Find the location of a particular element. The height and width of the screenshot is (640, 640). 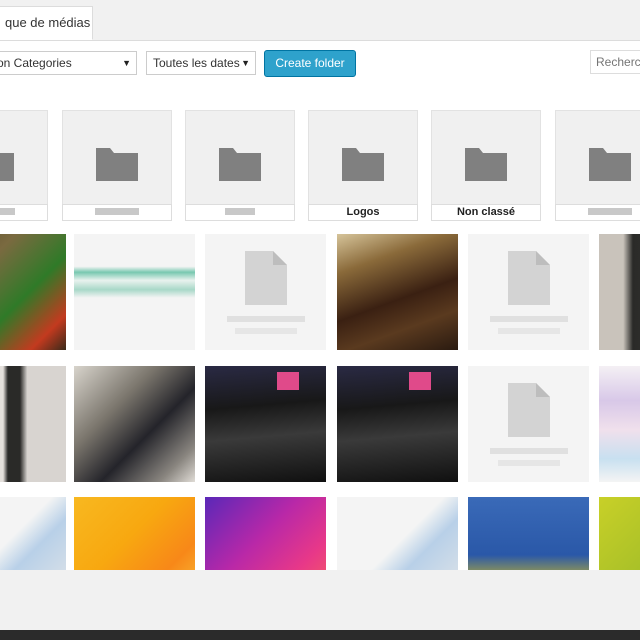

folder-tile-logos: Logos is located at coordinates (363, 165).